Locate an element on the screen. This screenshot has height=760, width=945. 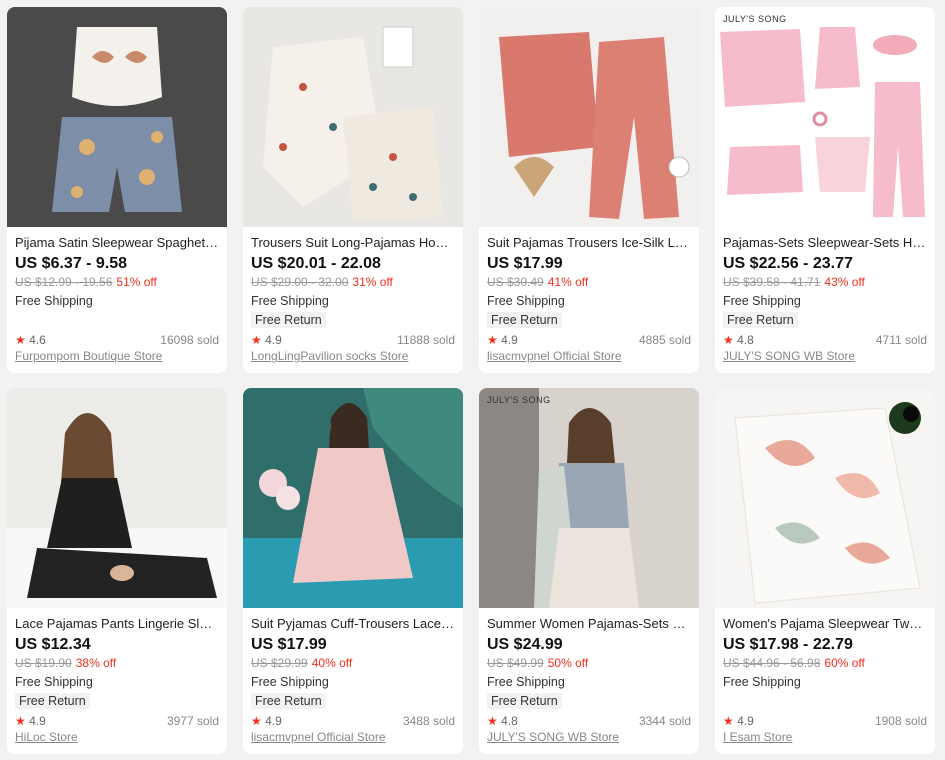
product-price: US $24.99 is located at coordinates (525, 644).